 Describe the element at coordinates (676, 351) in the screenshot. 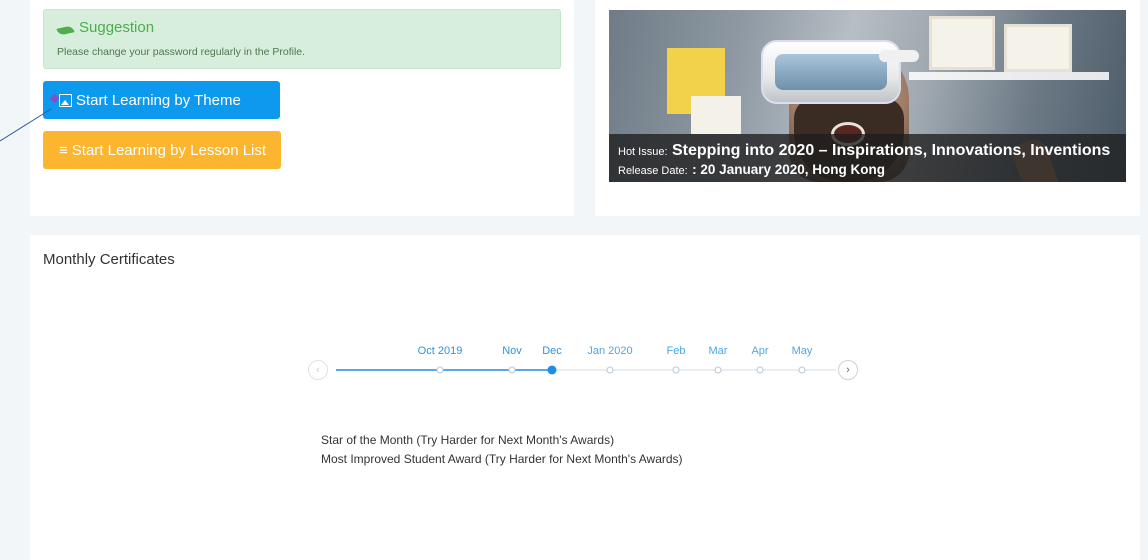

I see `timeline-month-label: Feb` at that location.